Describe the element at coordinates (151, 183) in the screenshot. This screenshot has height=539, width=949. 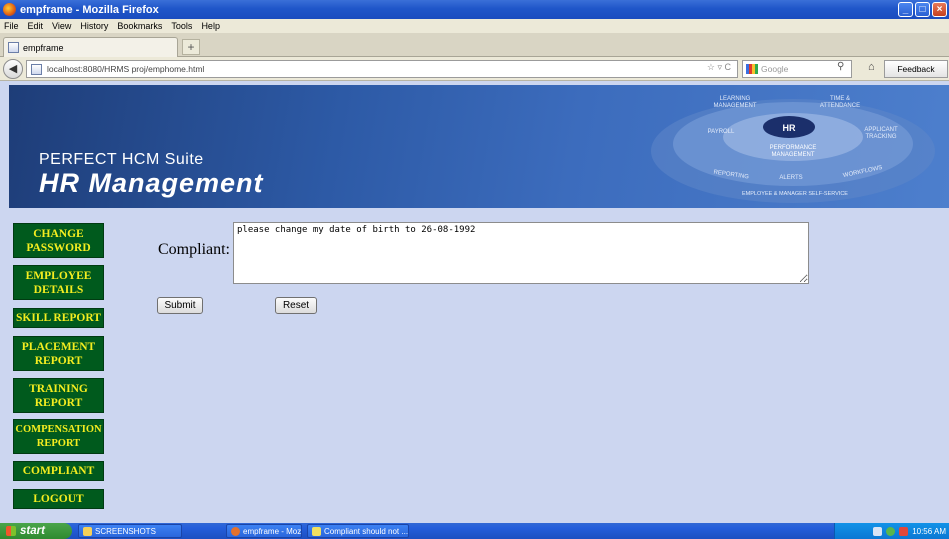
I see `banner-title: HR Management` at that location.